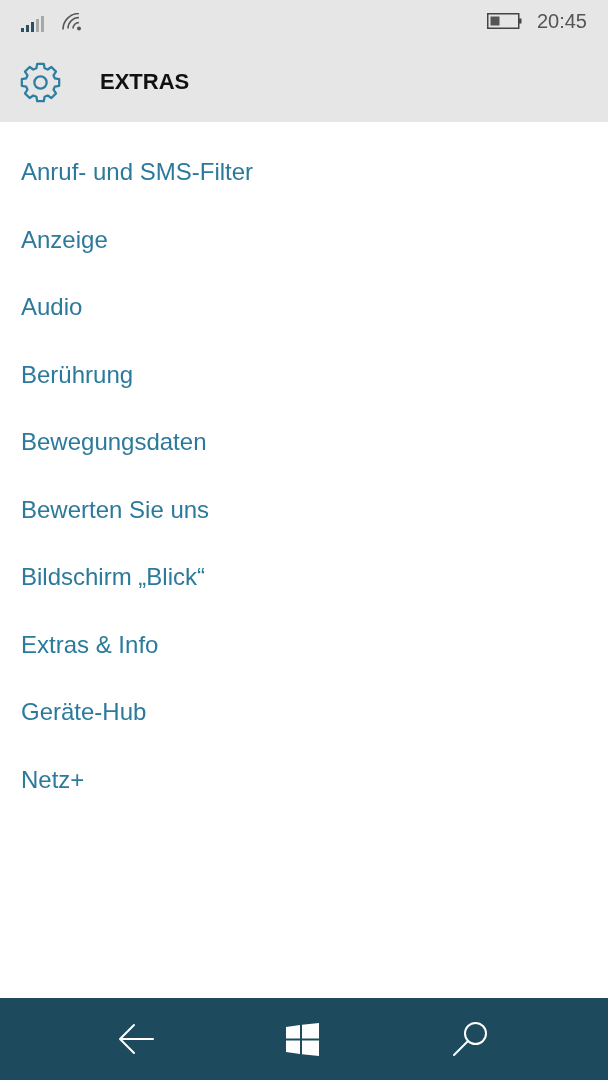 The image size is (608, 1080). What do you see at coordinates (137, 173) in the screenshot?
I see `settings-list-item: Anruf- und SMS-Filter` at bounding box center [137, 173].